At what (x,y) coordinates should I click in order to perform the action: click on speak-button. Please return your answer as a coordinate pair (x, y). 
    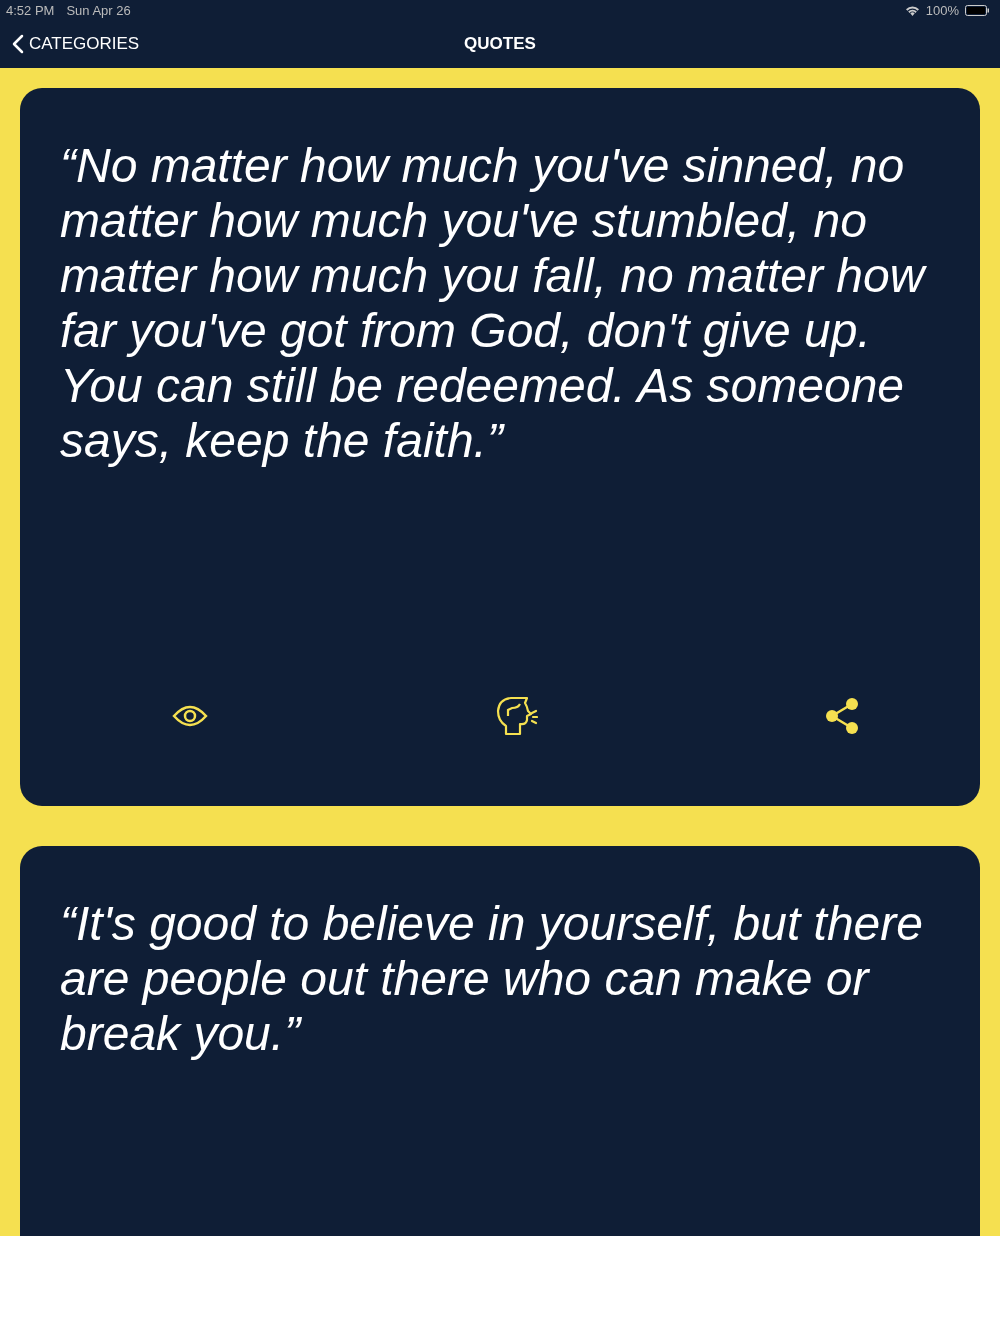
    Looking at the image, I should click on (516, 716).